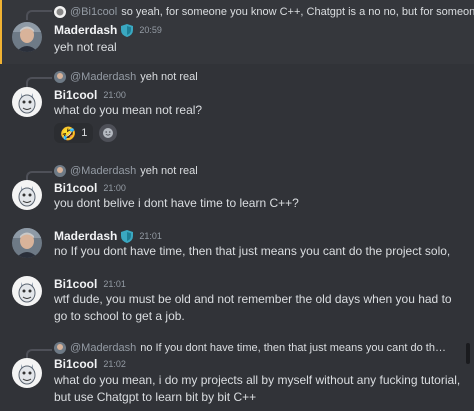  I want to click on reaction-count: 1, so click(84, 133).